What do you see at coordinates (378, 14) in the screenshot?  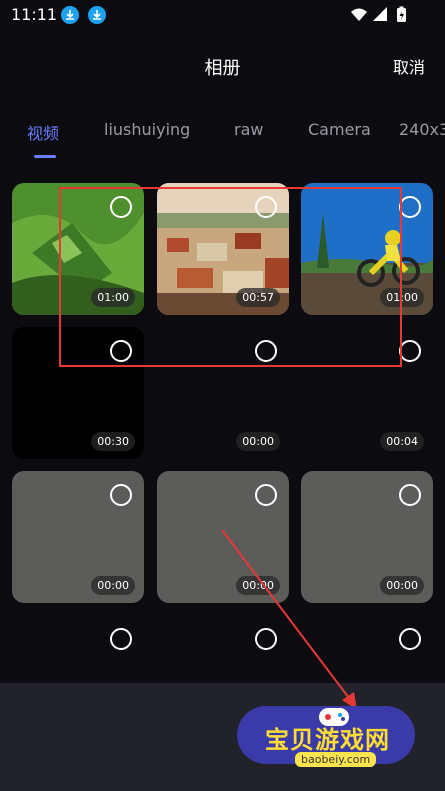 I see `system-status-icons` at bounding box center [378, 14].